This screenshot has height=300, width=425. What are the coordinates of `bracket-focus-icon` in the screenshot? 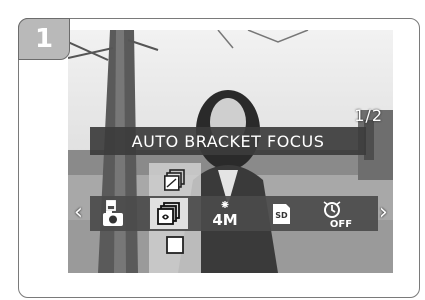 It's located at (168, 213).